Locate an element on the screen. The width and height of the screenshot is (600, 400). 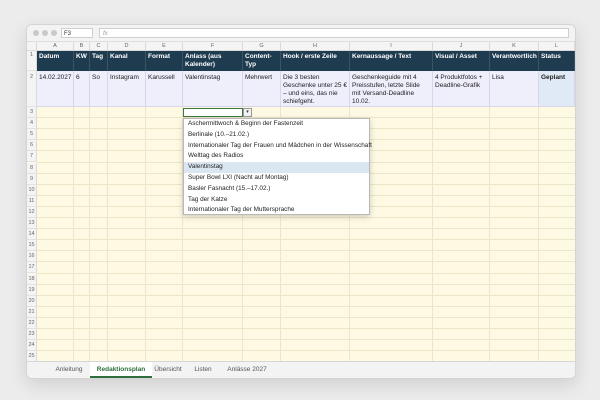
row-header-9: 9 is located at coordinates (32, 179).